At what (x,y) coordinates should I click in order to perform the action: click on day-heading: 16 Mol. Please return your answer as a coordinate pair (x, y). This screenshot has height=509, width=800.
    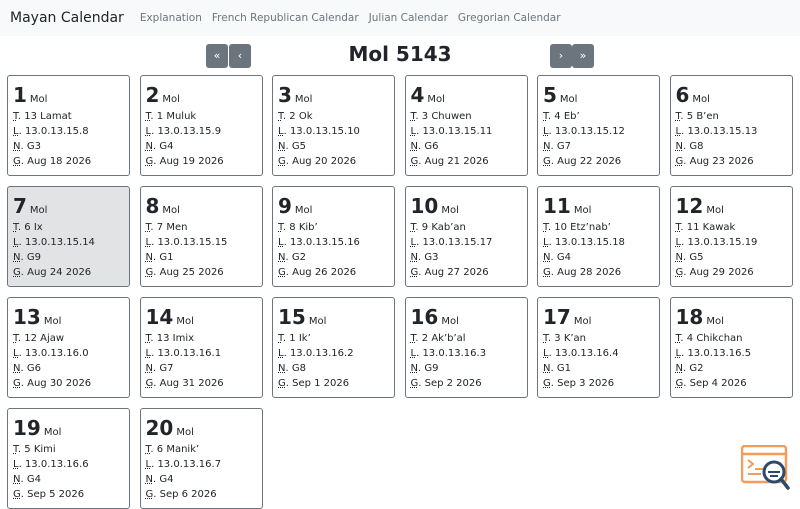
    Looking at the image, I should click on (466, 317).